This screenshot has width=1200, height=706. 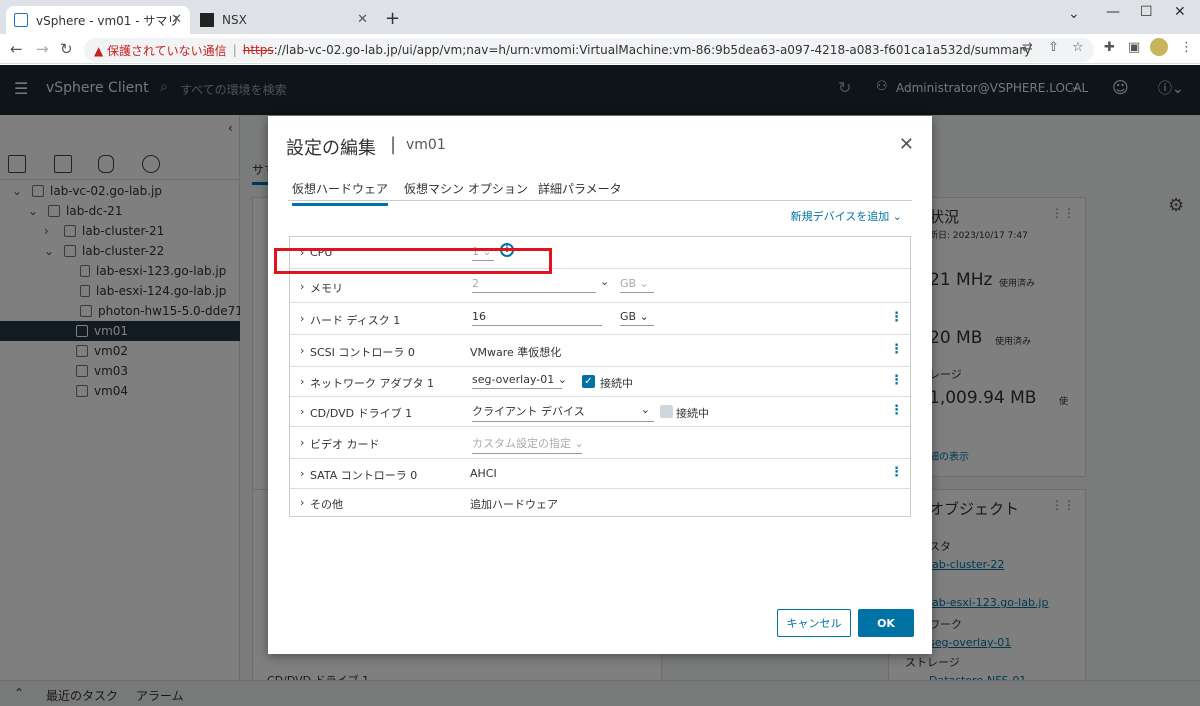 What do you see at coordinates (628, 316) in the screenshot?
I see `disk-unit: GB` at bounding box center [628, 316].